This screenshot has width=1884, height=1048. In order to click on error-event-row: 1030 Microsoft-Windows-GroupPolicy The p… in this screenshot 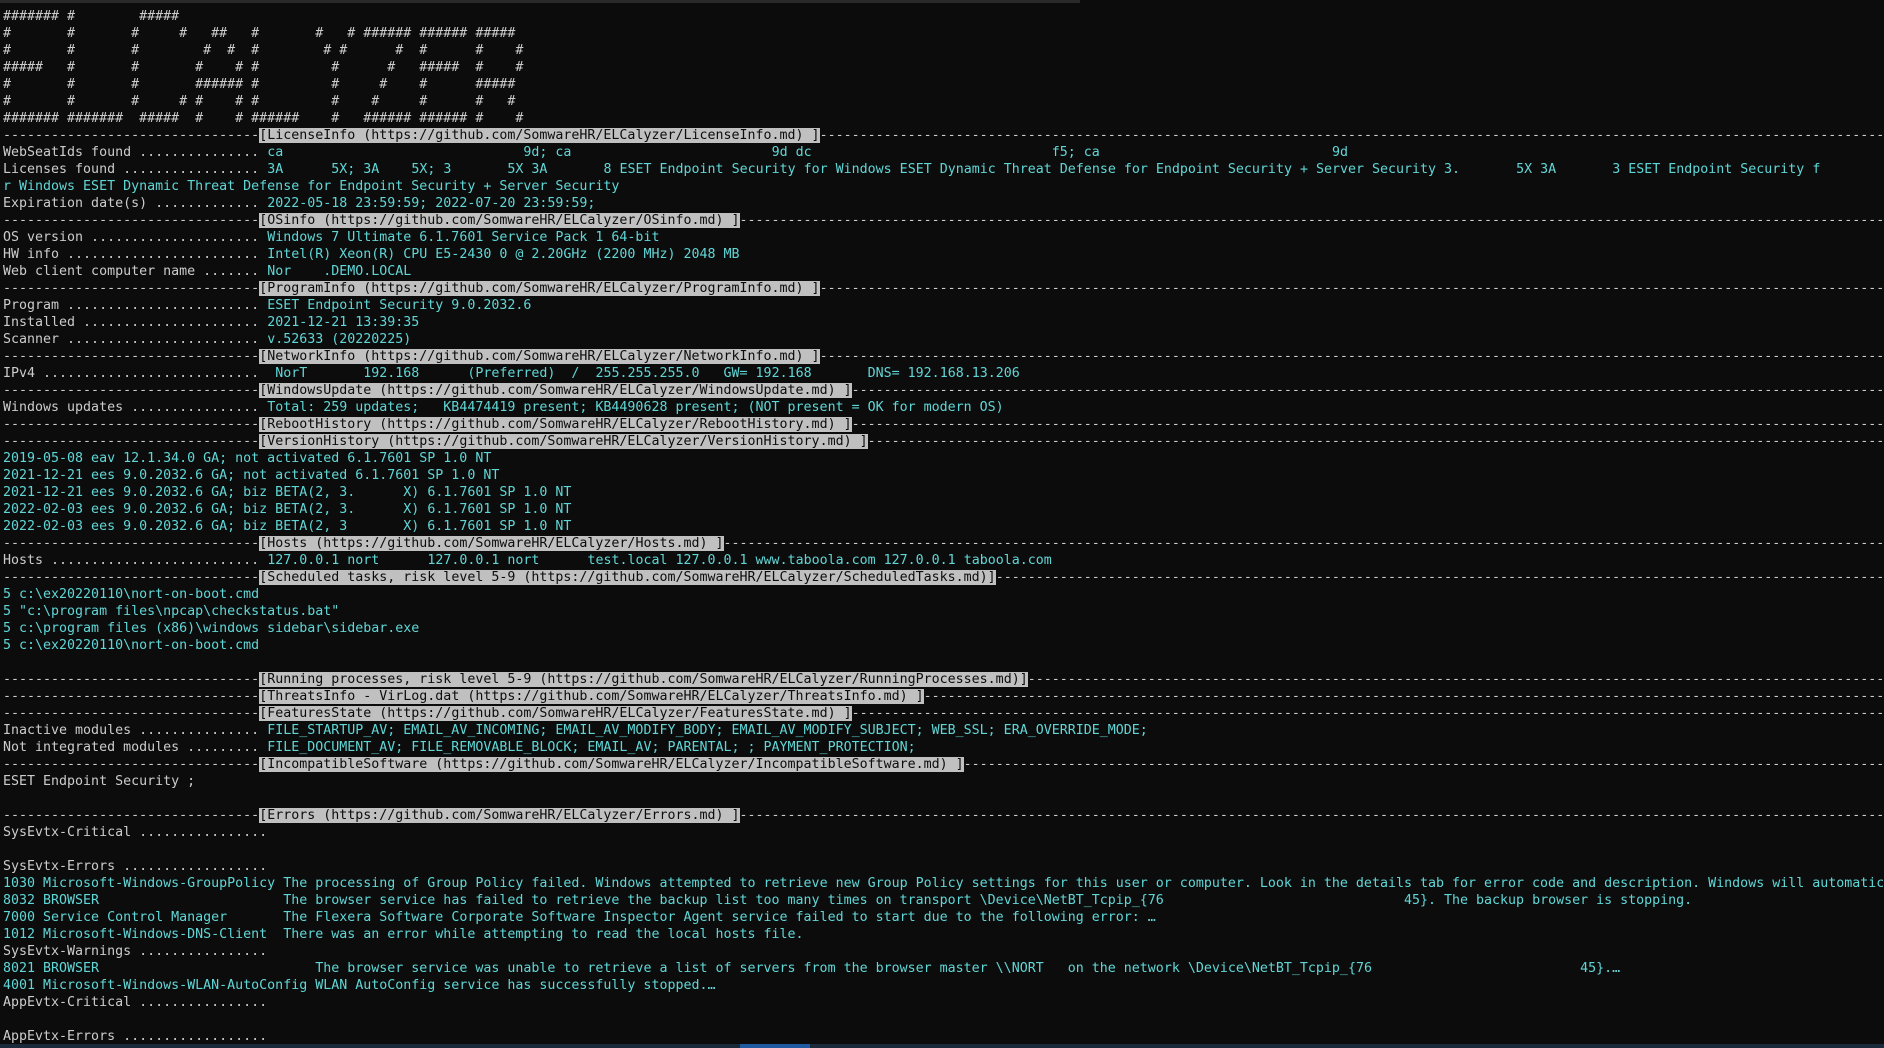, I will do `click(943, 883)`.